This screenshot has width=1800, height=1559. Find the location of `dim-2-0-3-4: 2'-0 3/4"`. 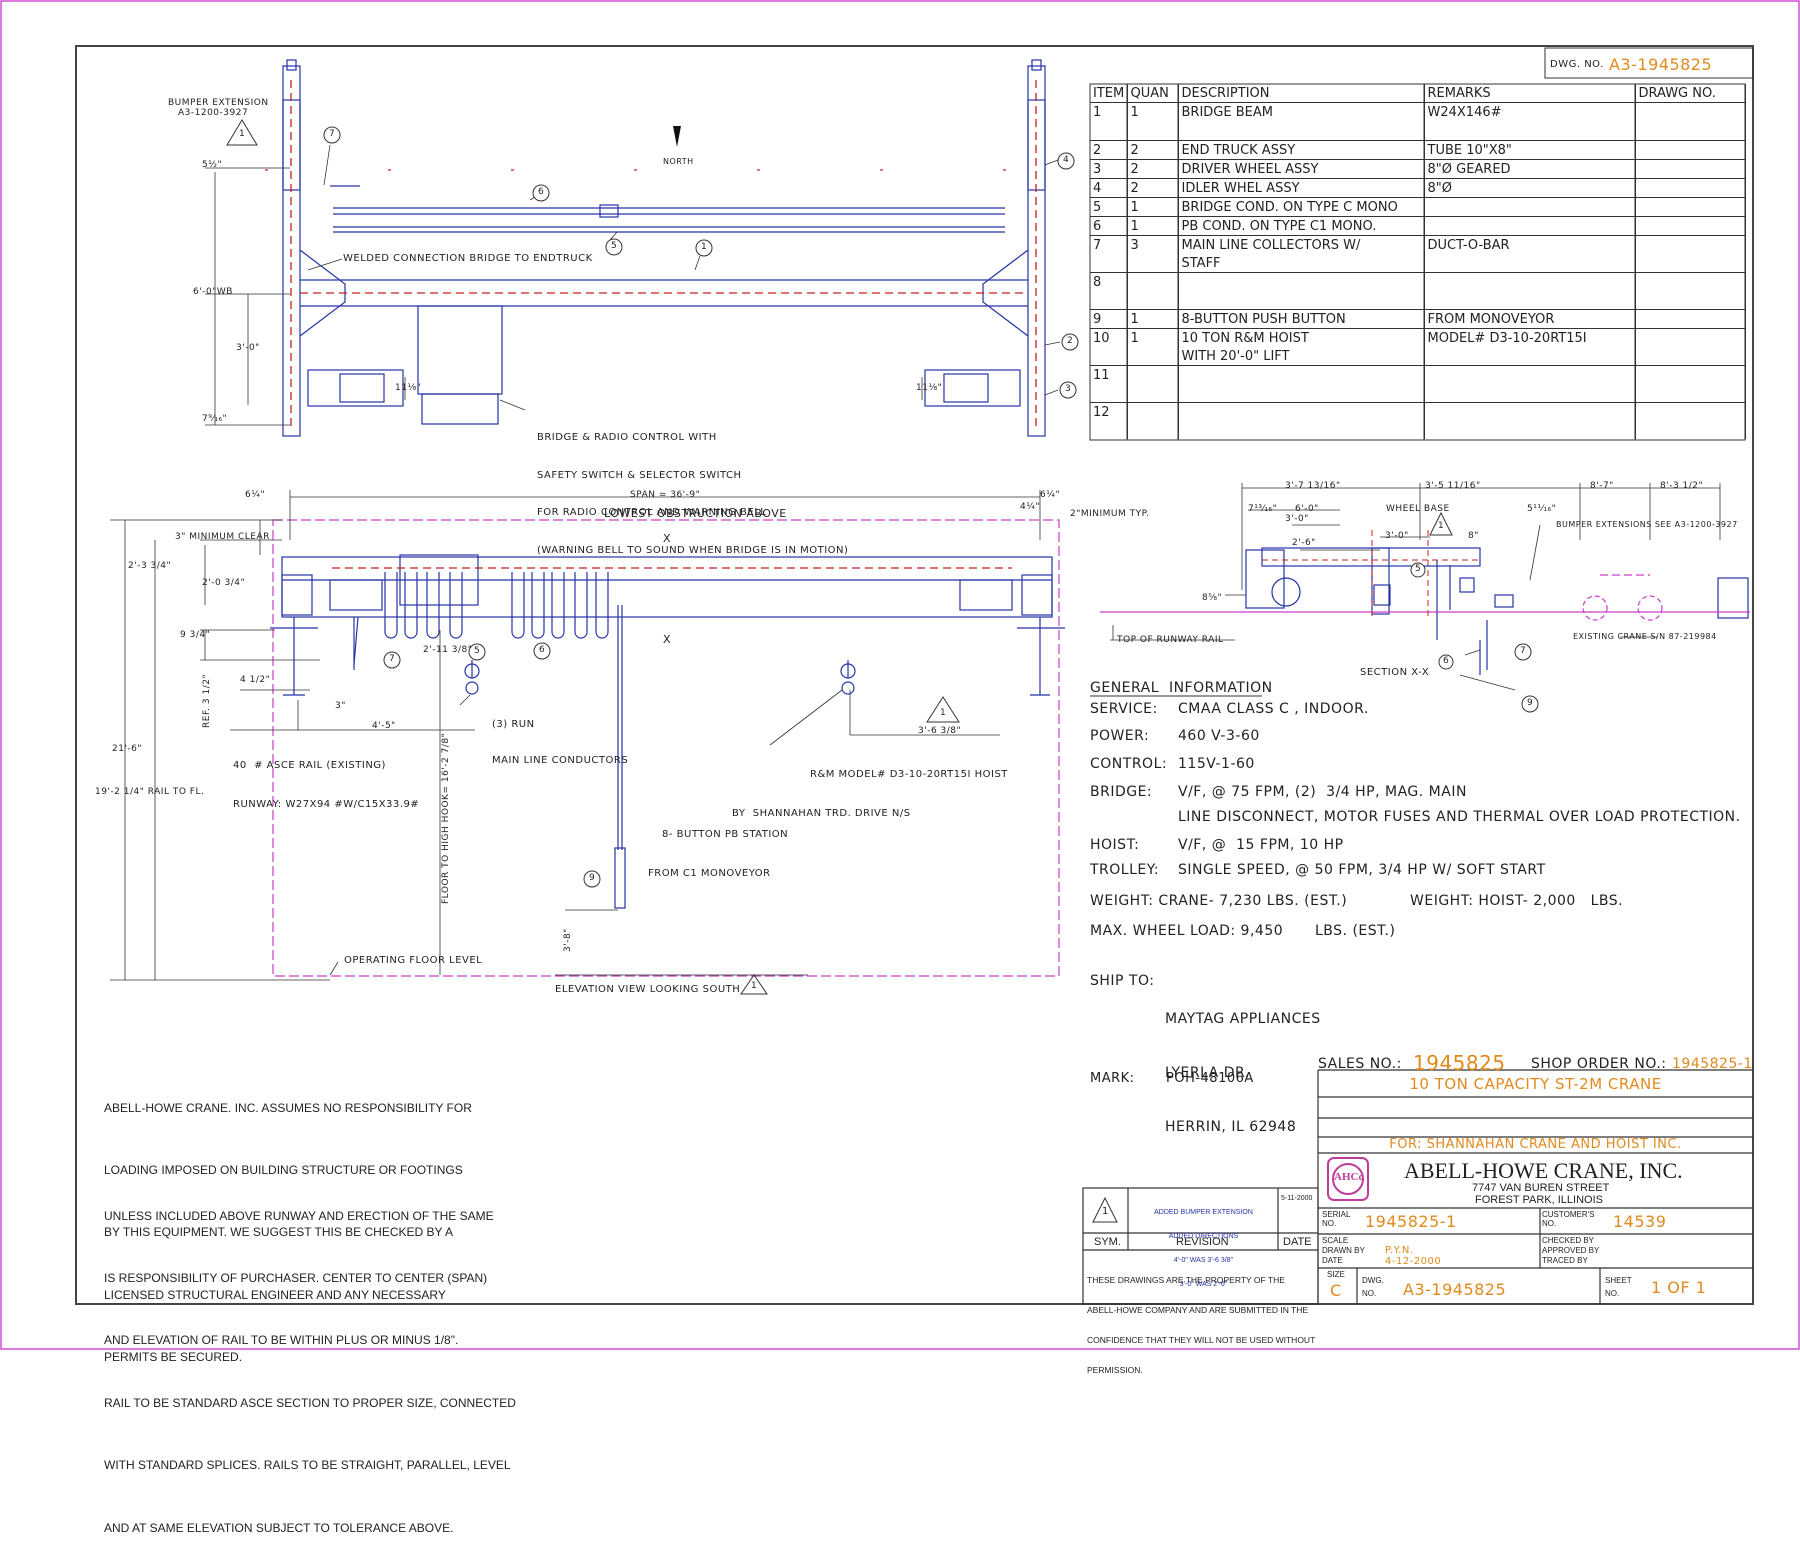

dim-2-0-3-4: 2'-0 3/4" is located at coordinates (224, 583).